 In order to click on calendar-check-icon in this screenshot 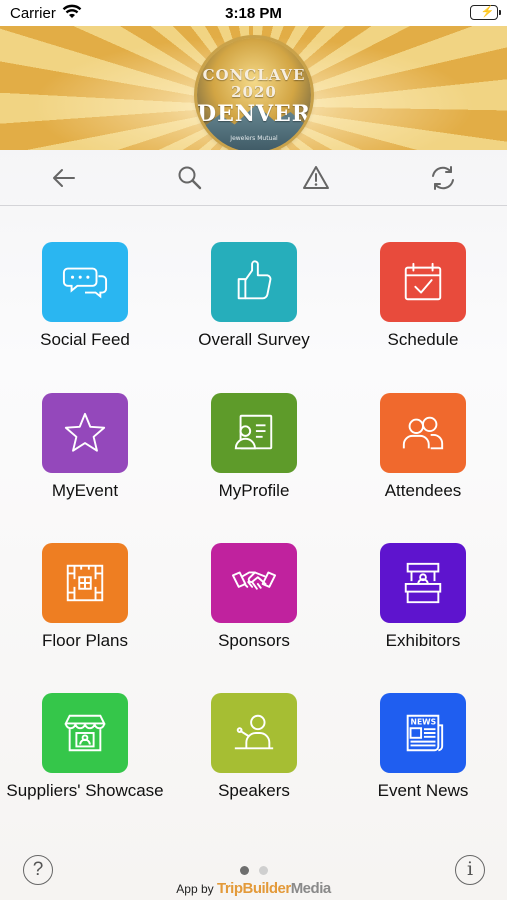, I will do `click(423, 281)`.